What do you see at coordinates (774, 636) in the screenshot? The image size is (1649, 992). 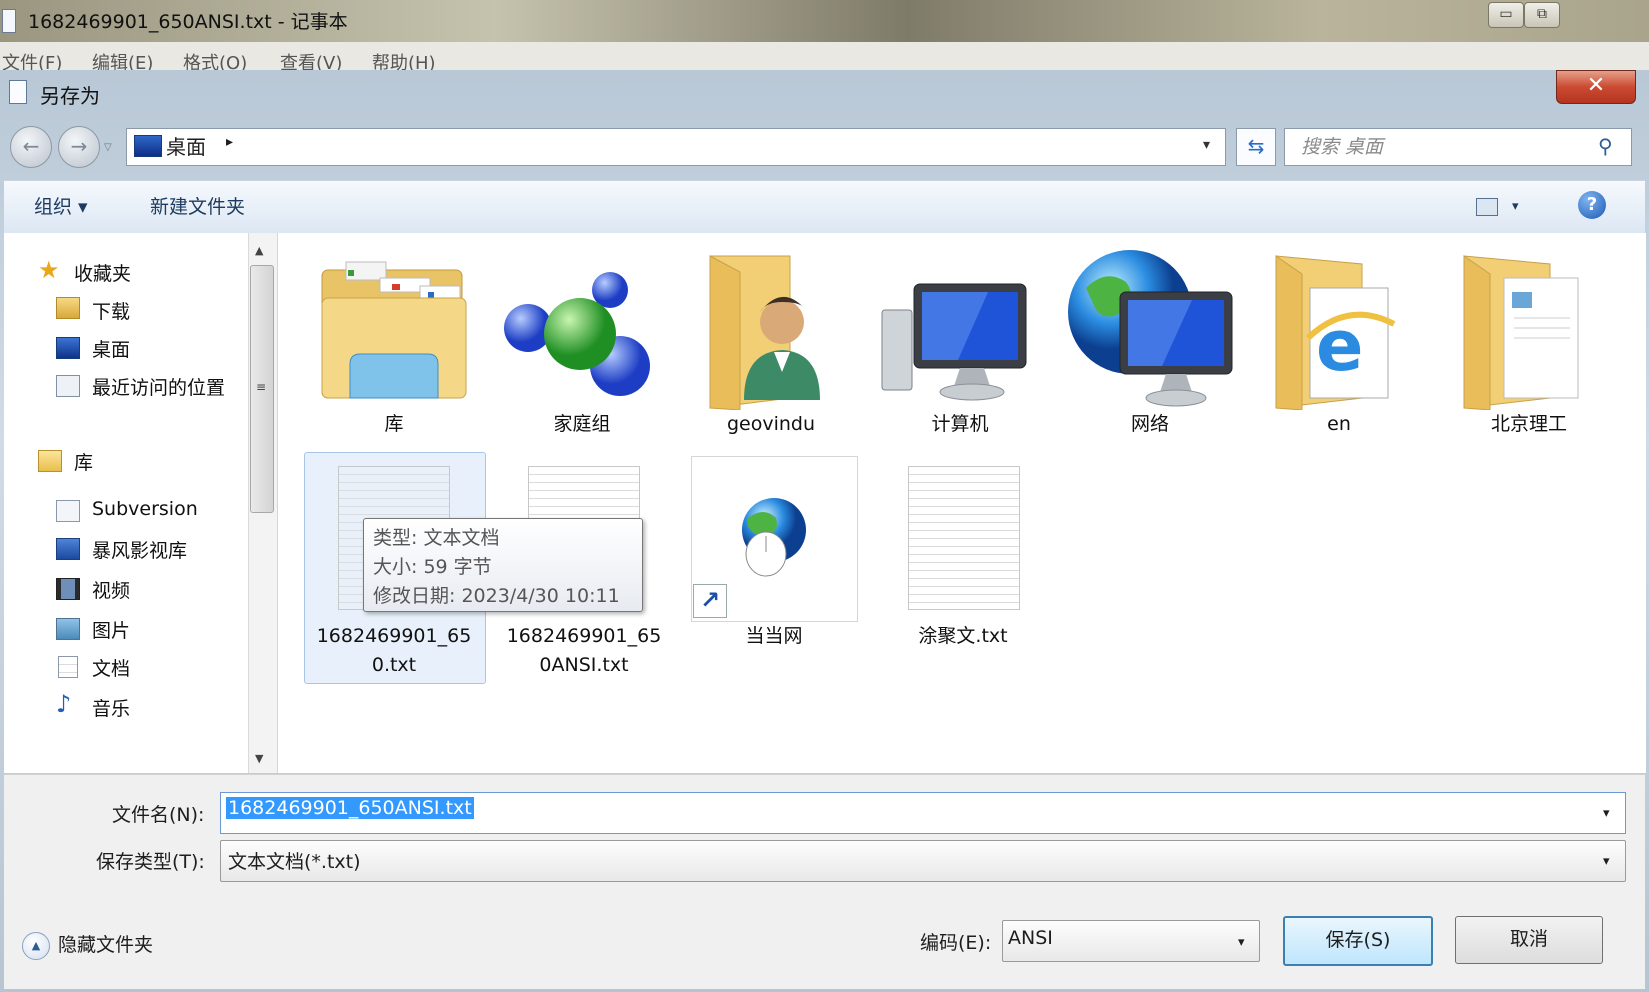 I see `file-label-dangdang: 当当网` at bounding box center [774, 636].